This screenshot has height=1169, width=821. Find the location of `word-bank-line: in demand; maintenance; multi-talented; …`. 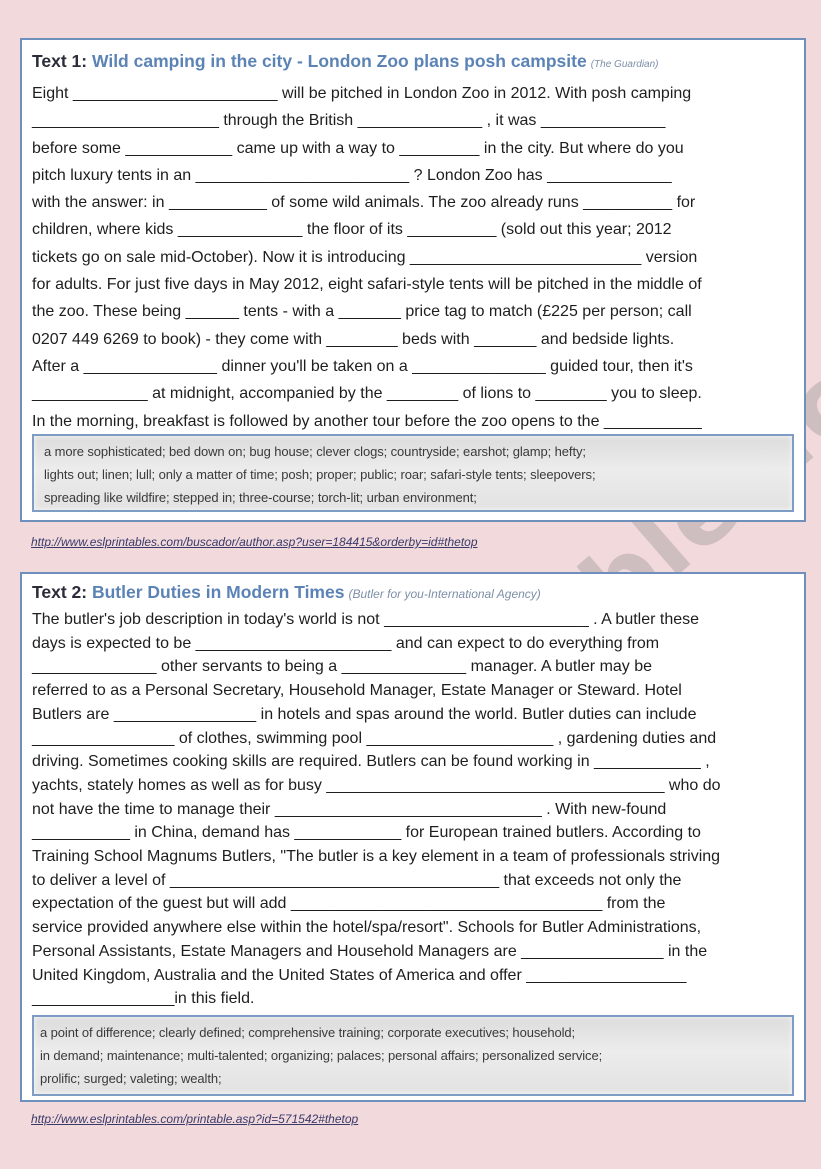

word-bank-line: in demand; maintenance; multi-talented; … is located at coordinates (321, 1055).